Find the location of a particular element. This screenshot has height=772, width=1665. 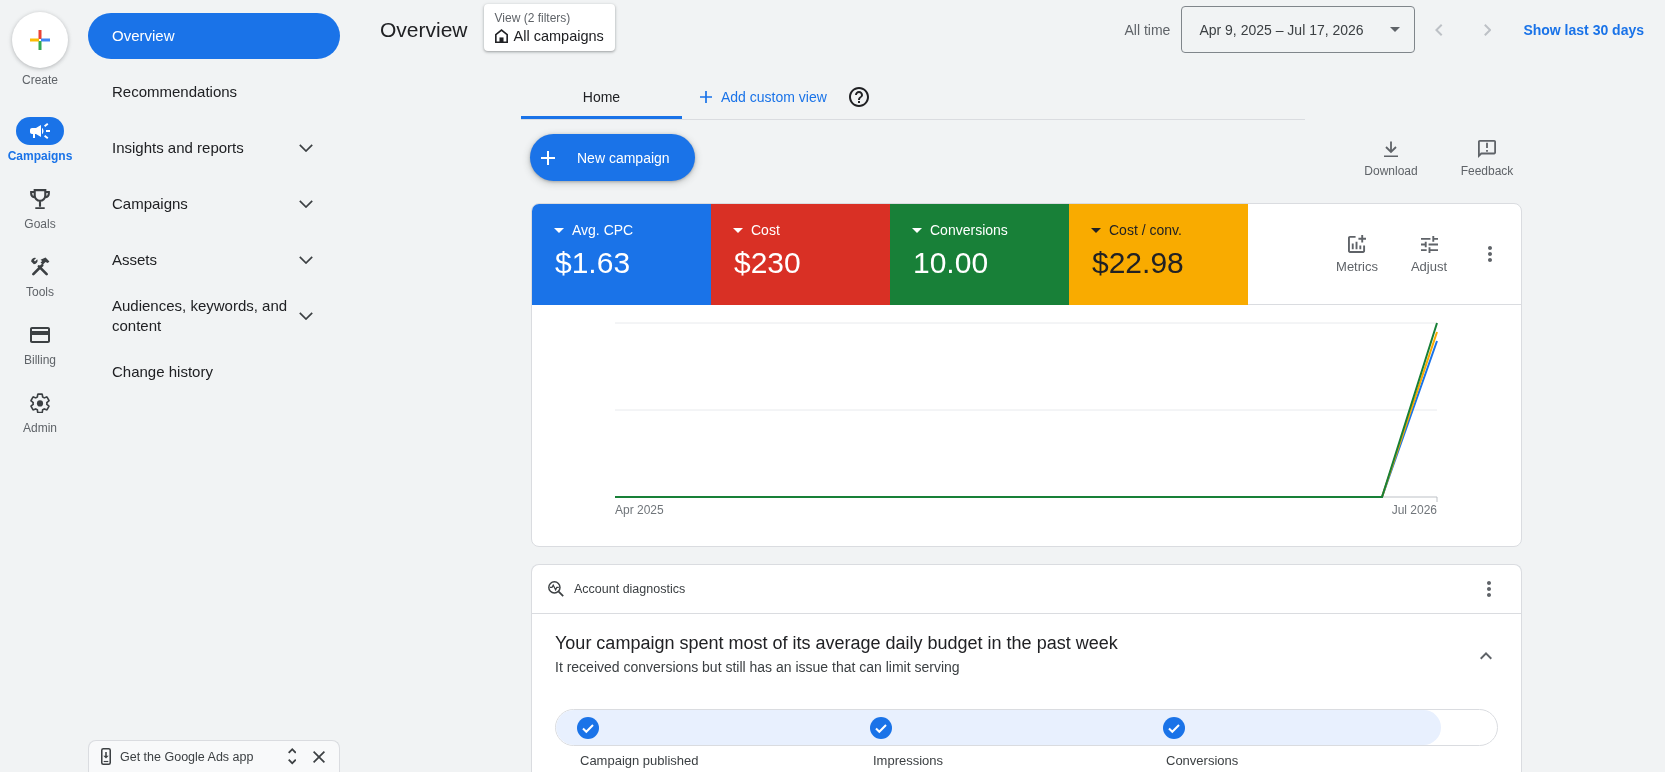

metric-tile: Conversions 10.00 is located at coordinates (979, 254).